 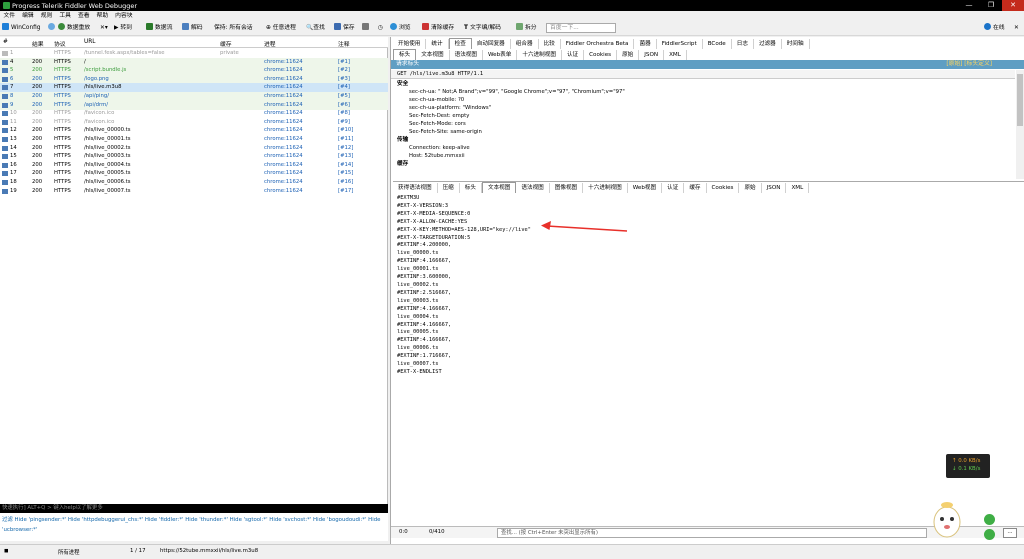 I want to click on tab-top-4: 组合器, so click(x=525, y=44).